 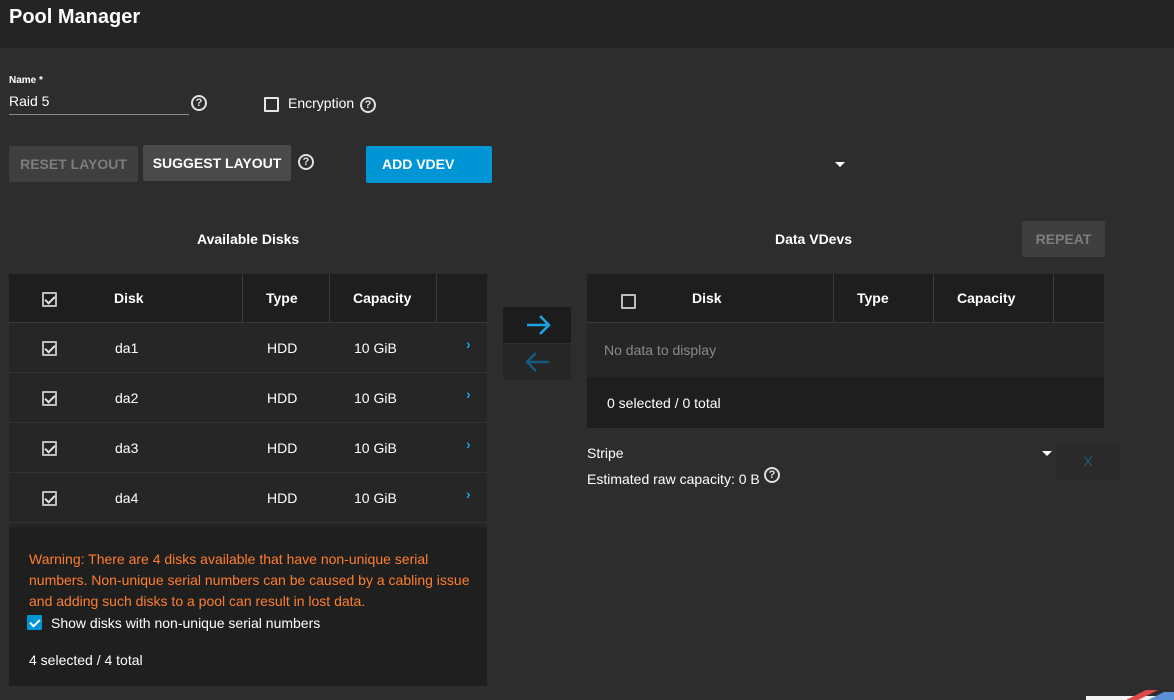 What do you see at coordinates (26, 80) in the screenshot?
I see `name-label: Name *` at bounding box center [26, 80].